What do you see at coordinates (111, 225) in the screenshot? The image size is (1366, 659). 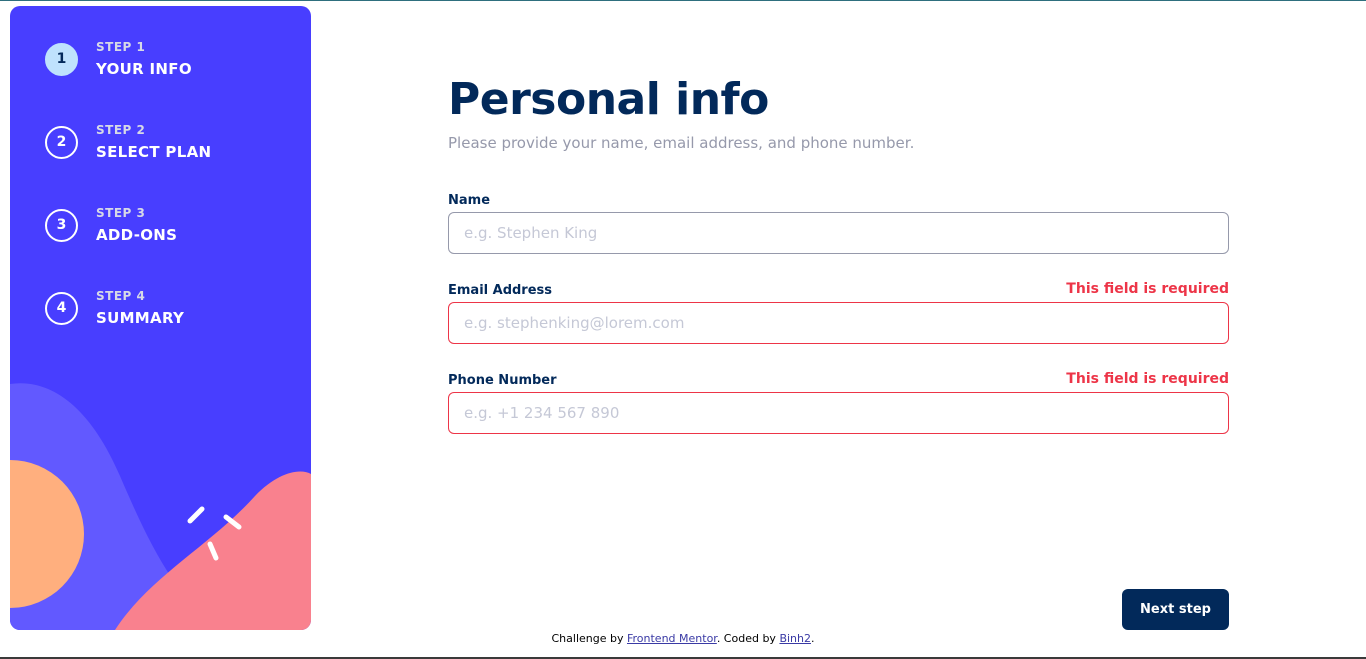 I see `step-item-3: 3 STEP 3 ADD-ONS` at bounding box center [111, 225].